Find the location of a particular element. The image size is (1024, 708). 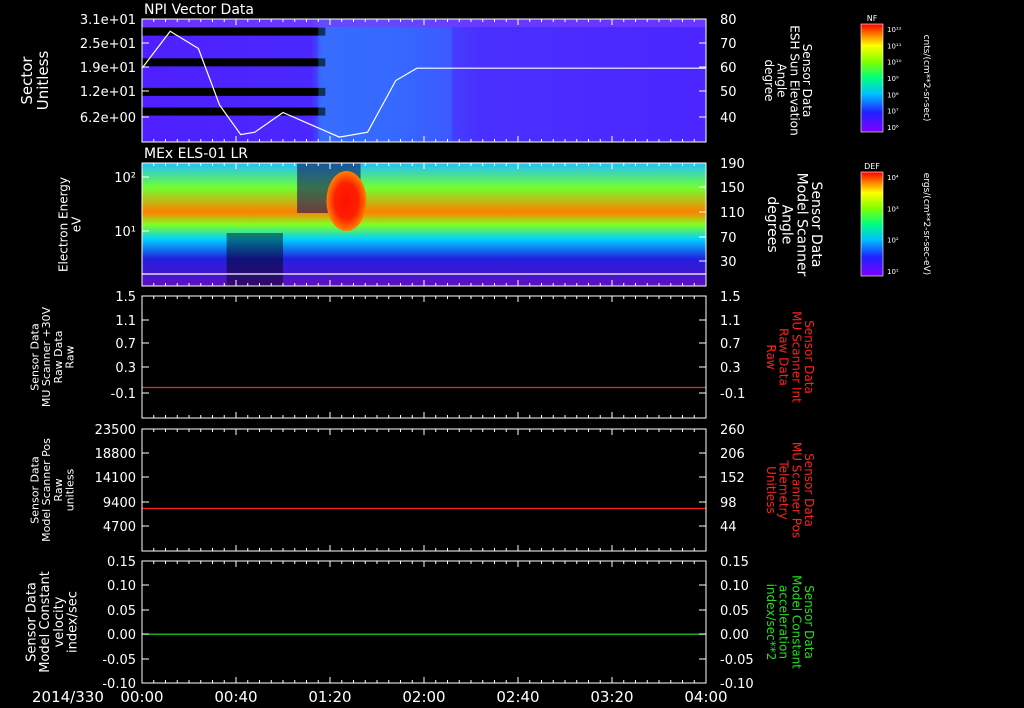

y-axis-label-right-line: Angle is located at coordinates (787, 225).